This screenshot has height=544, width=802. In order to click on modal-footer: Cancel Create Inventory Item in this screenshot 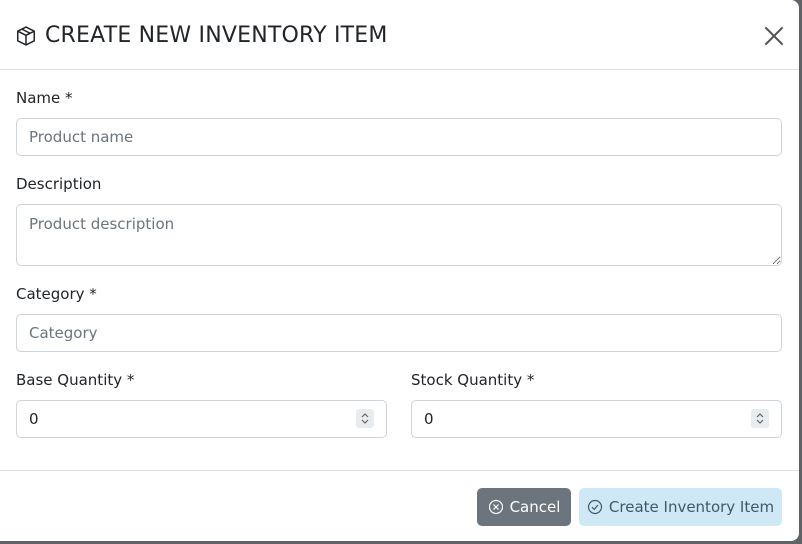, I will do `click(399, 505)`.